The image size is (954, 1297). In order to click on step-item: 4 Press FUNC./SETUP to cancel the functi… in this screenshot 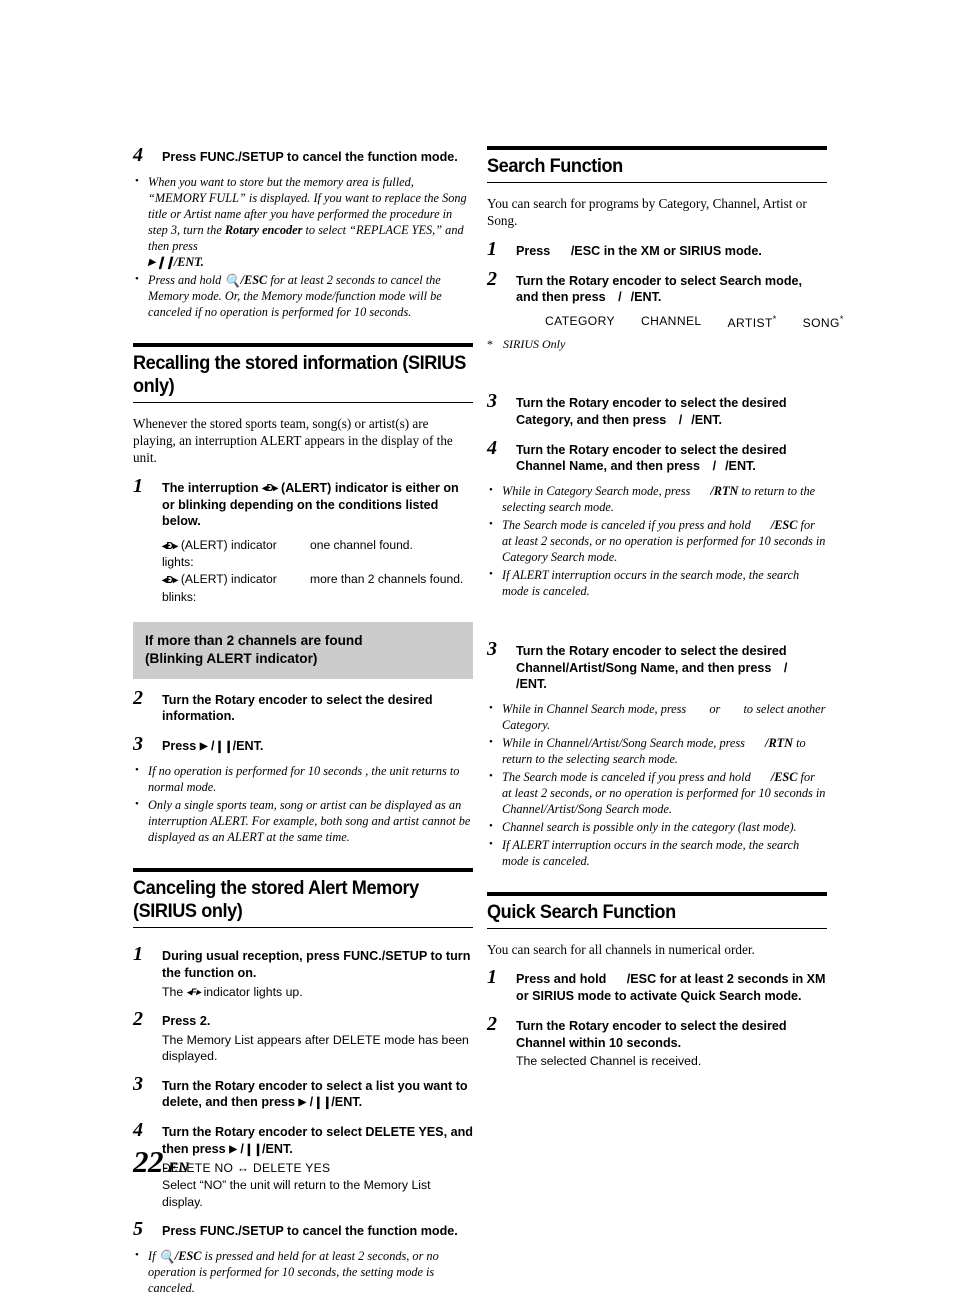, I will do `click(303, 155)`.